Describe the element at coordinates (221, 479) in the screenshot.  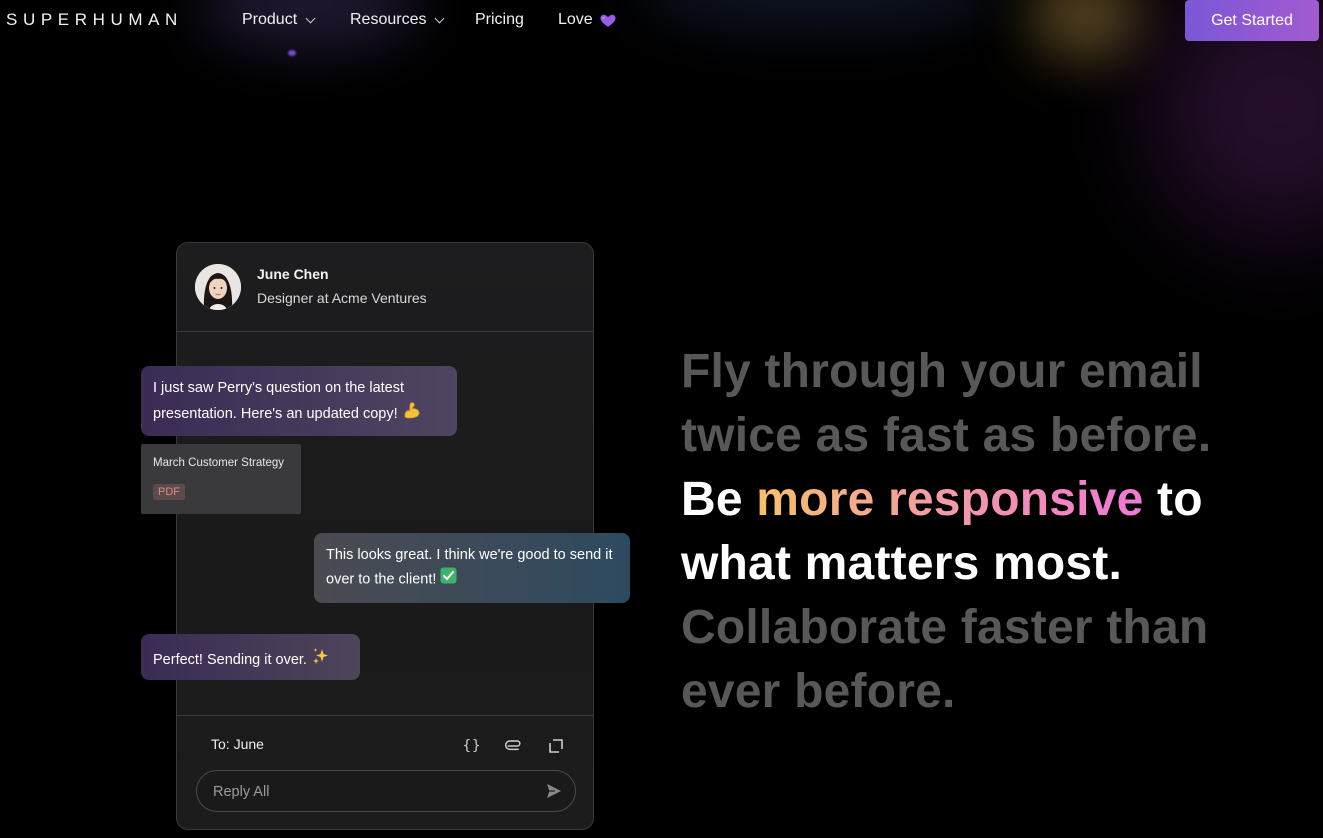
I see `attachment-card: March Customer Strategy PDF` at that location.